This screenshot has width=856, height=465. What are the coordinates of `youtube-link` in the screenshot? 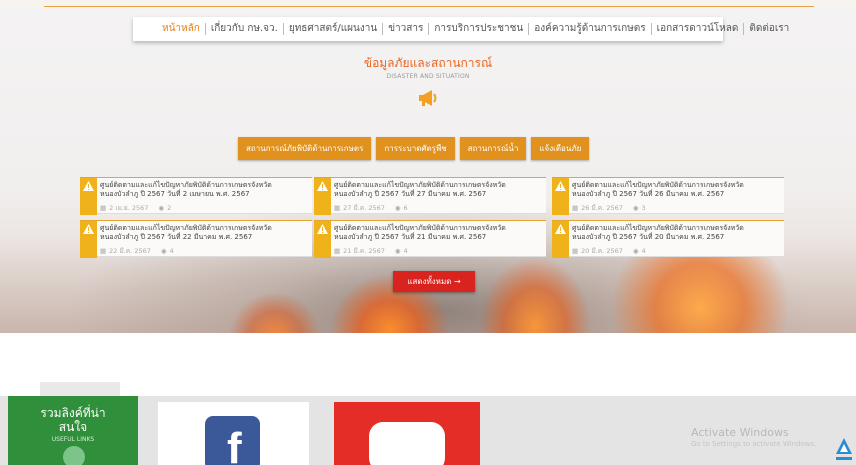 It's located at (407, 433).